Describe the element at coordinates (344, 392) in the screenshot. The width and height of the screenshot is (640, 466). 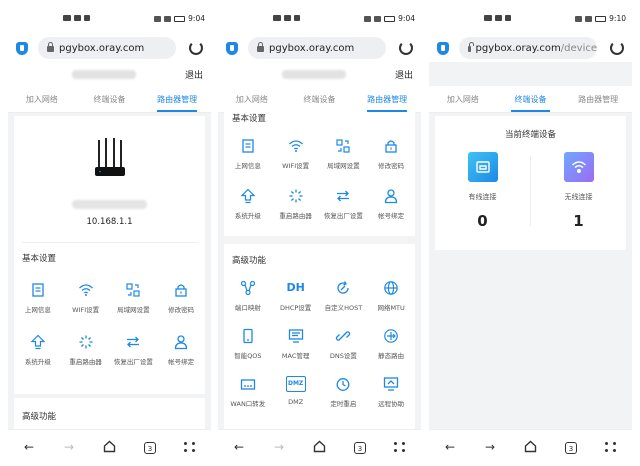
I see `adv-item-scheduled-reboot: 定时重启` at that location.